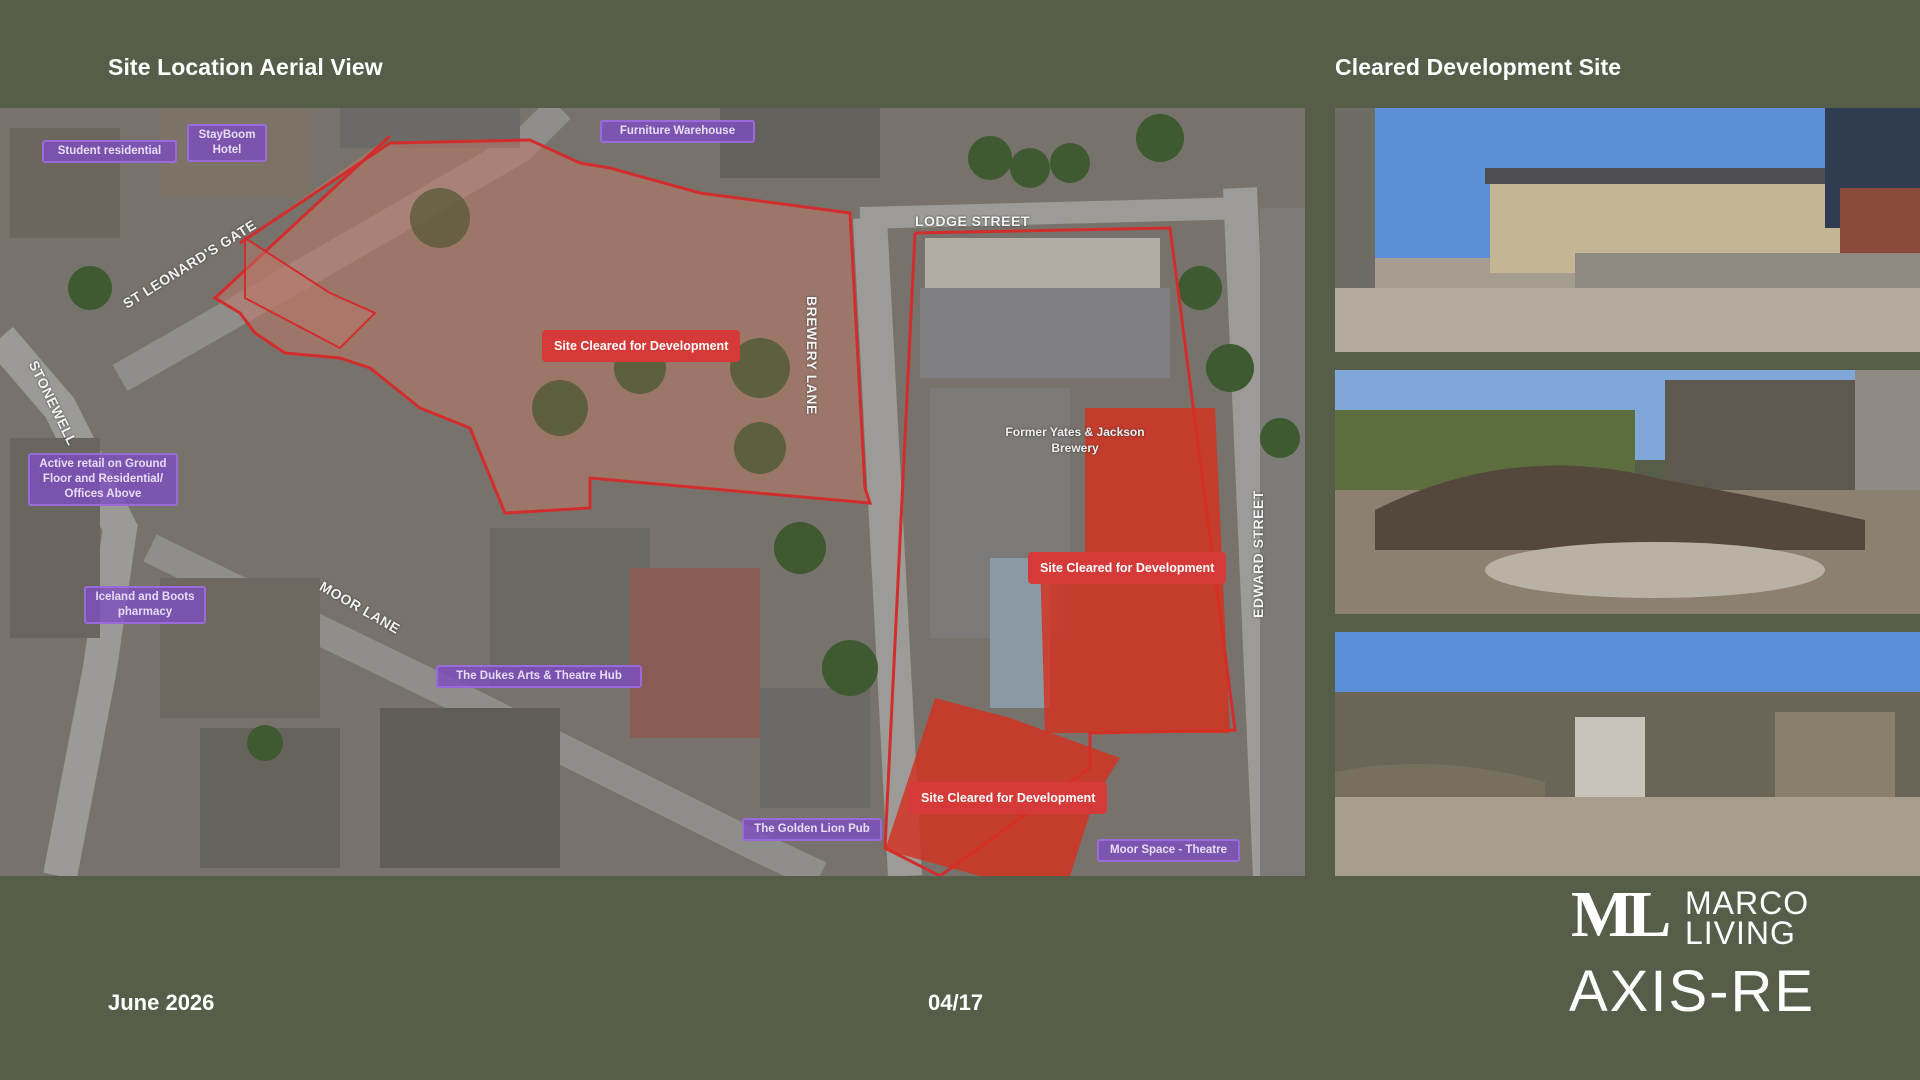  I want to click on logo-wordmark: MARCO LIVING, so click(1747, 918).